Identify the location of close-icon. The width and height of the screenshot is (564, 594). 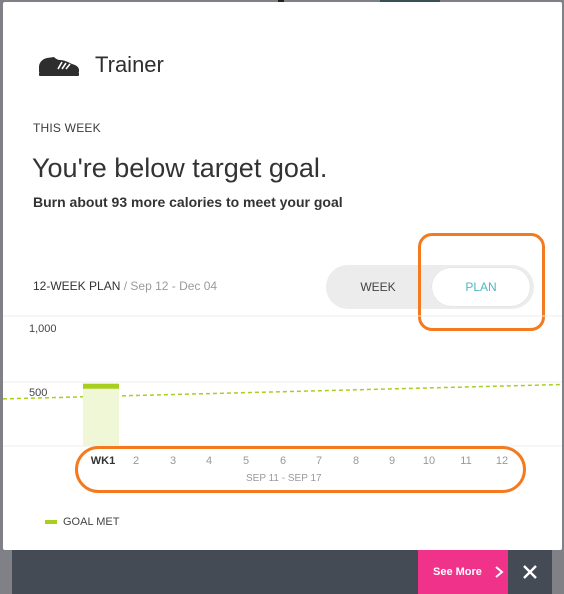
(530, 572).